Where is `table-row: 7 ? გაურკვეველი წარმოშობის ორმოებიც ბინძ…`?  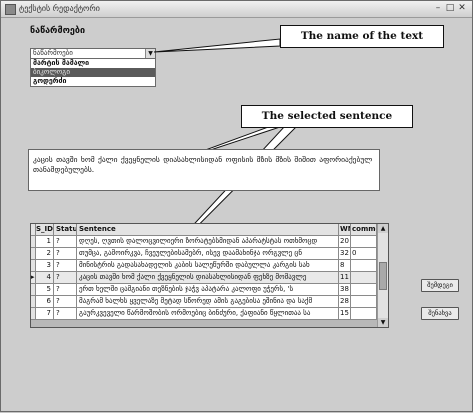 table-row: 7 ? გაურკვეველი წარმოშობის ორმოებიც ბინძ… is located at coordinates (204, 314).